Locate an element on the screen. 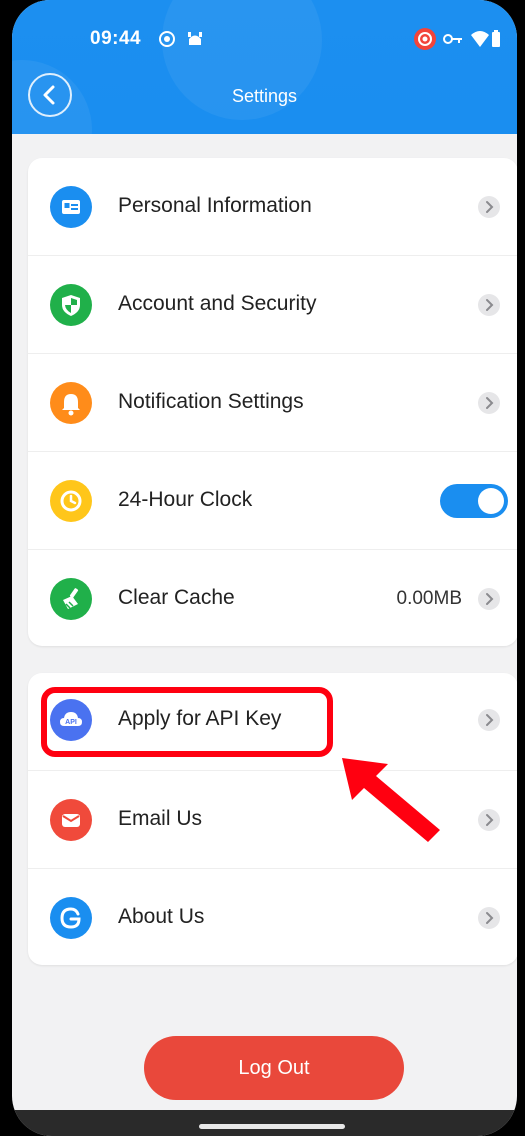  settings-item-account-security: Account and Security is located at coordinates (272, 305).